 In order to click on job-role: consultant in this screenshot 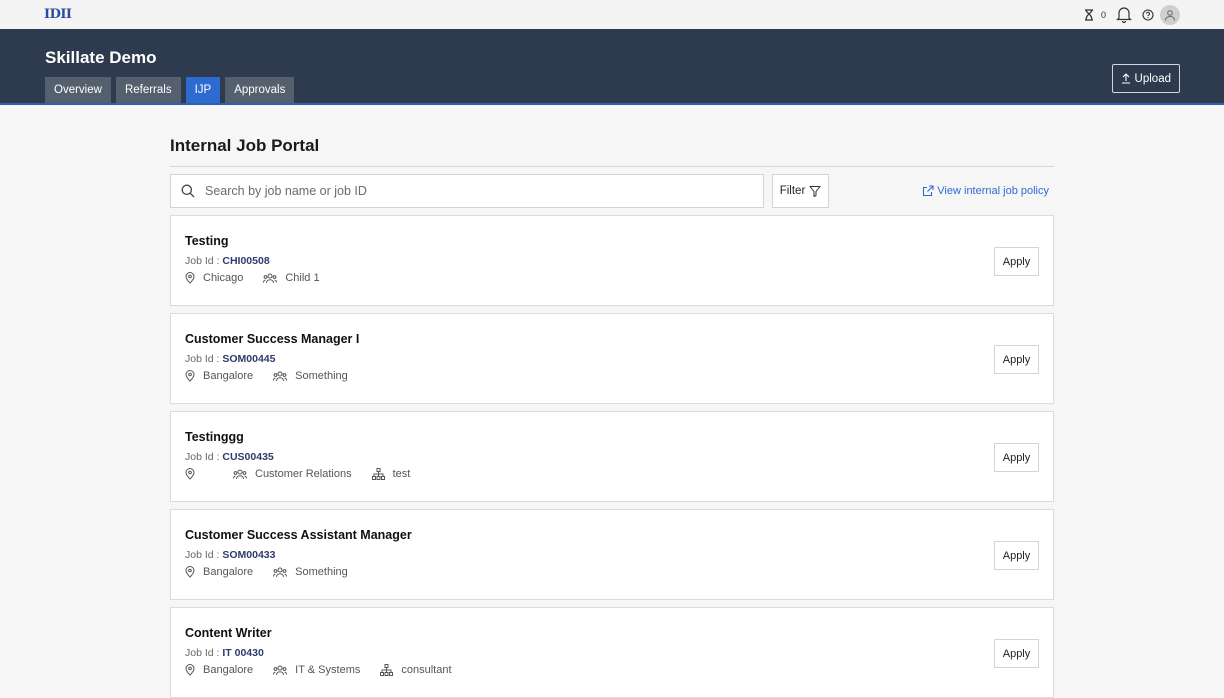, I will do `click(416, 670)`.